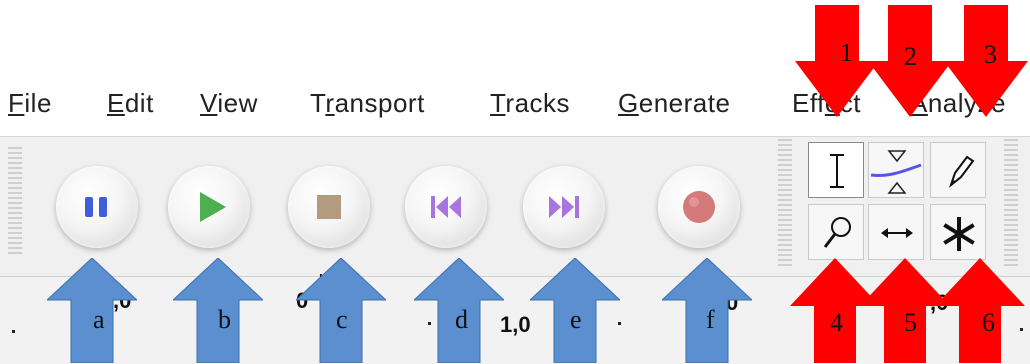 The image size is (1030, 364). Describe the element at coordinates (910, 322) in the screenshot. I see `annotation-label-5: 5` at that location.